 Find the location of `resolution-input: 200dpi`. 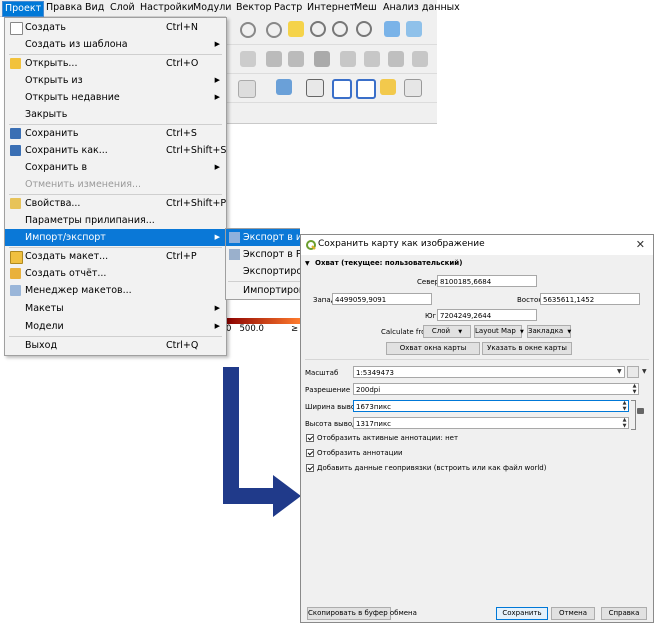

resolution-input: 200dpi is located at coordinates (496, 389).